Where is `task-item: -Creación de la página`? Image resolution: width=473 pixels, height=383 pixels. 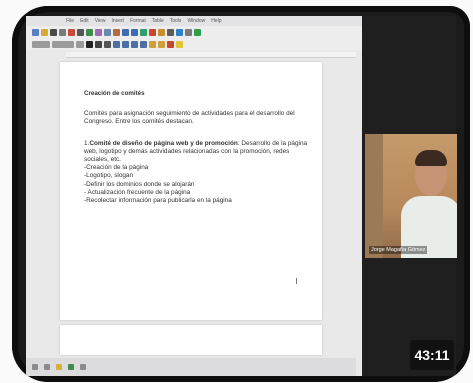
task-item: -Creación de la página is located at coordinates (116, 168).